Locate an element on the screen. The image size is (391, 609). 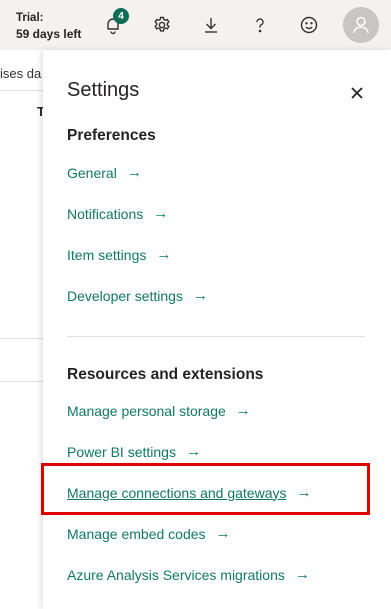
close-button is located at coordinates (357, 93).